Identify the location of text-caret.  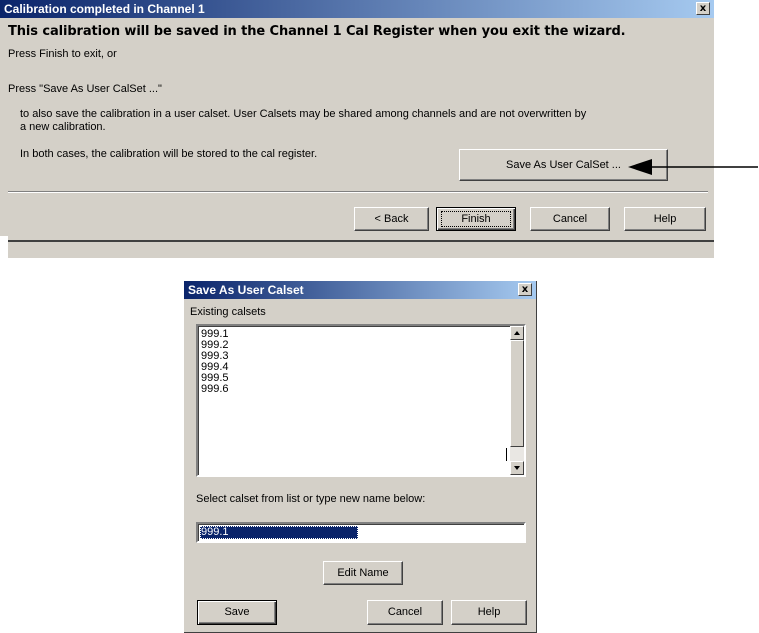
(506, 454).